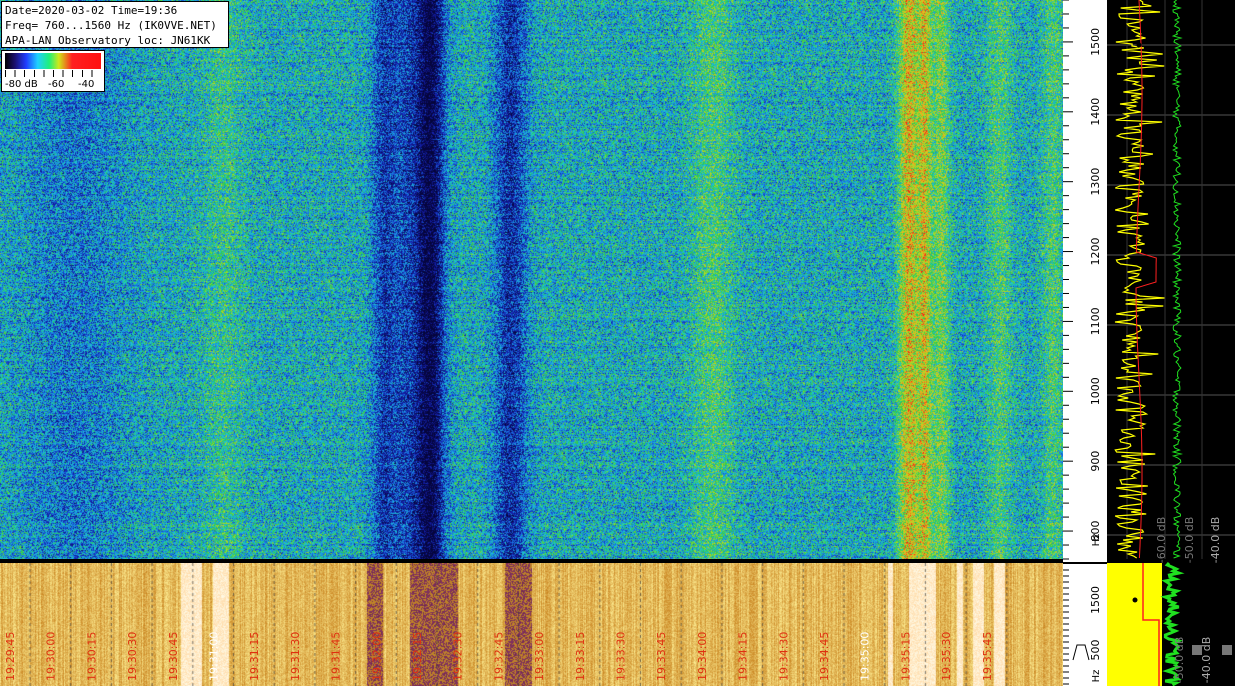 Image resolution: width=1235 pixels, height=686 pixels. Describe the element at coordinates (1146, 279) in the screenshot. I see `average-line` at that location.